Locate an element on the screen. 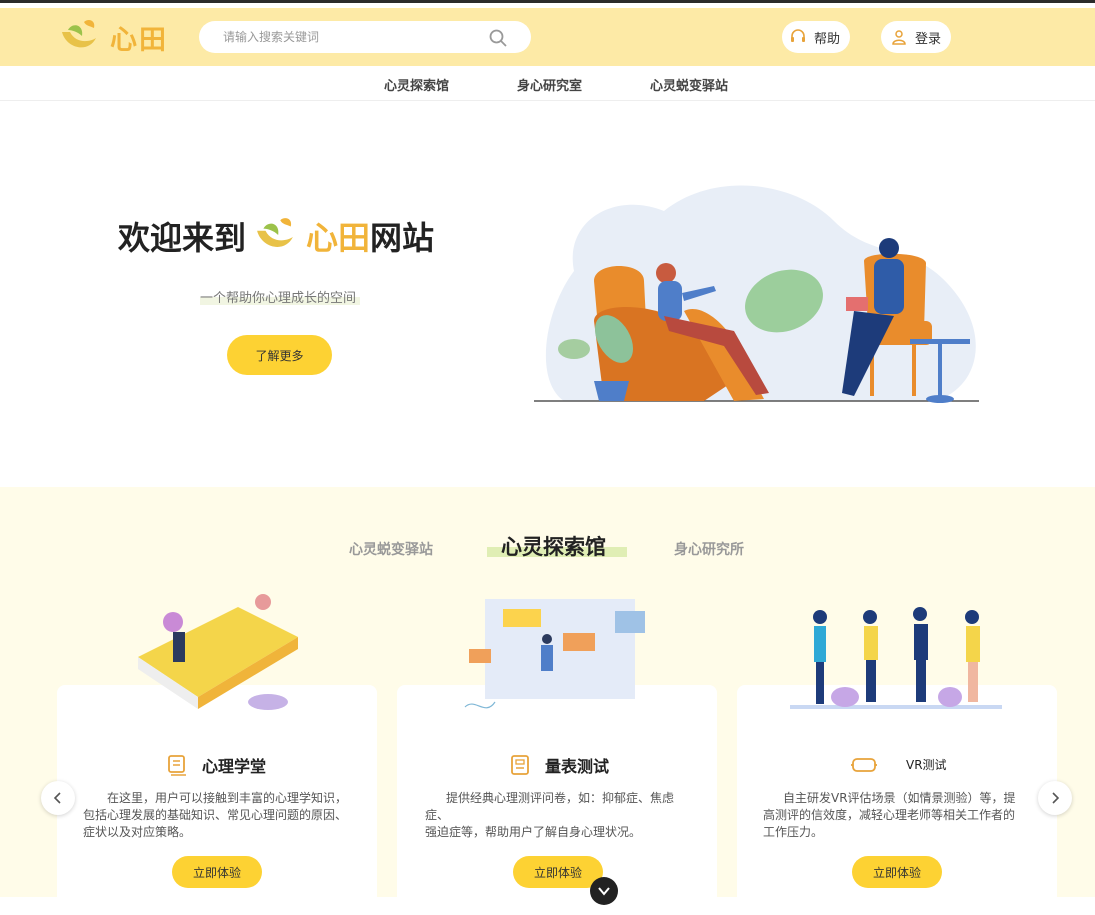  headset-icon is located at coordinates (798, 35).